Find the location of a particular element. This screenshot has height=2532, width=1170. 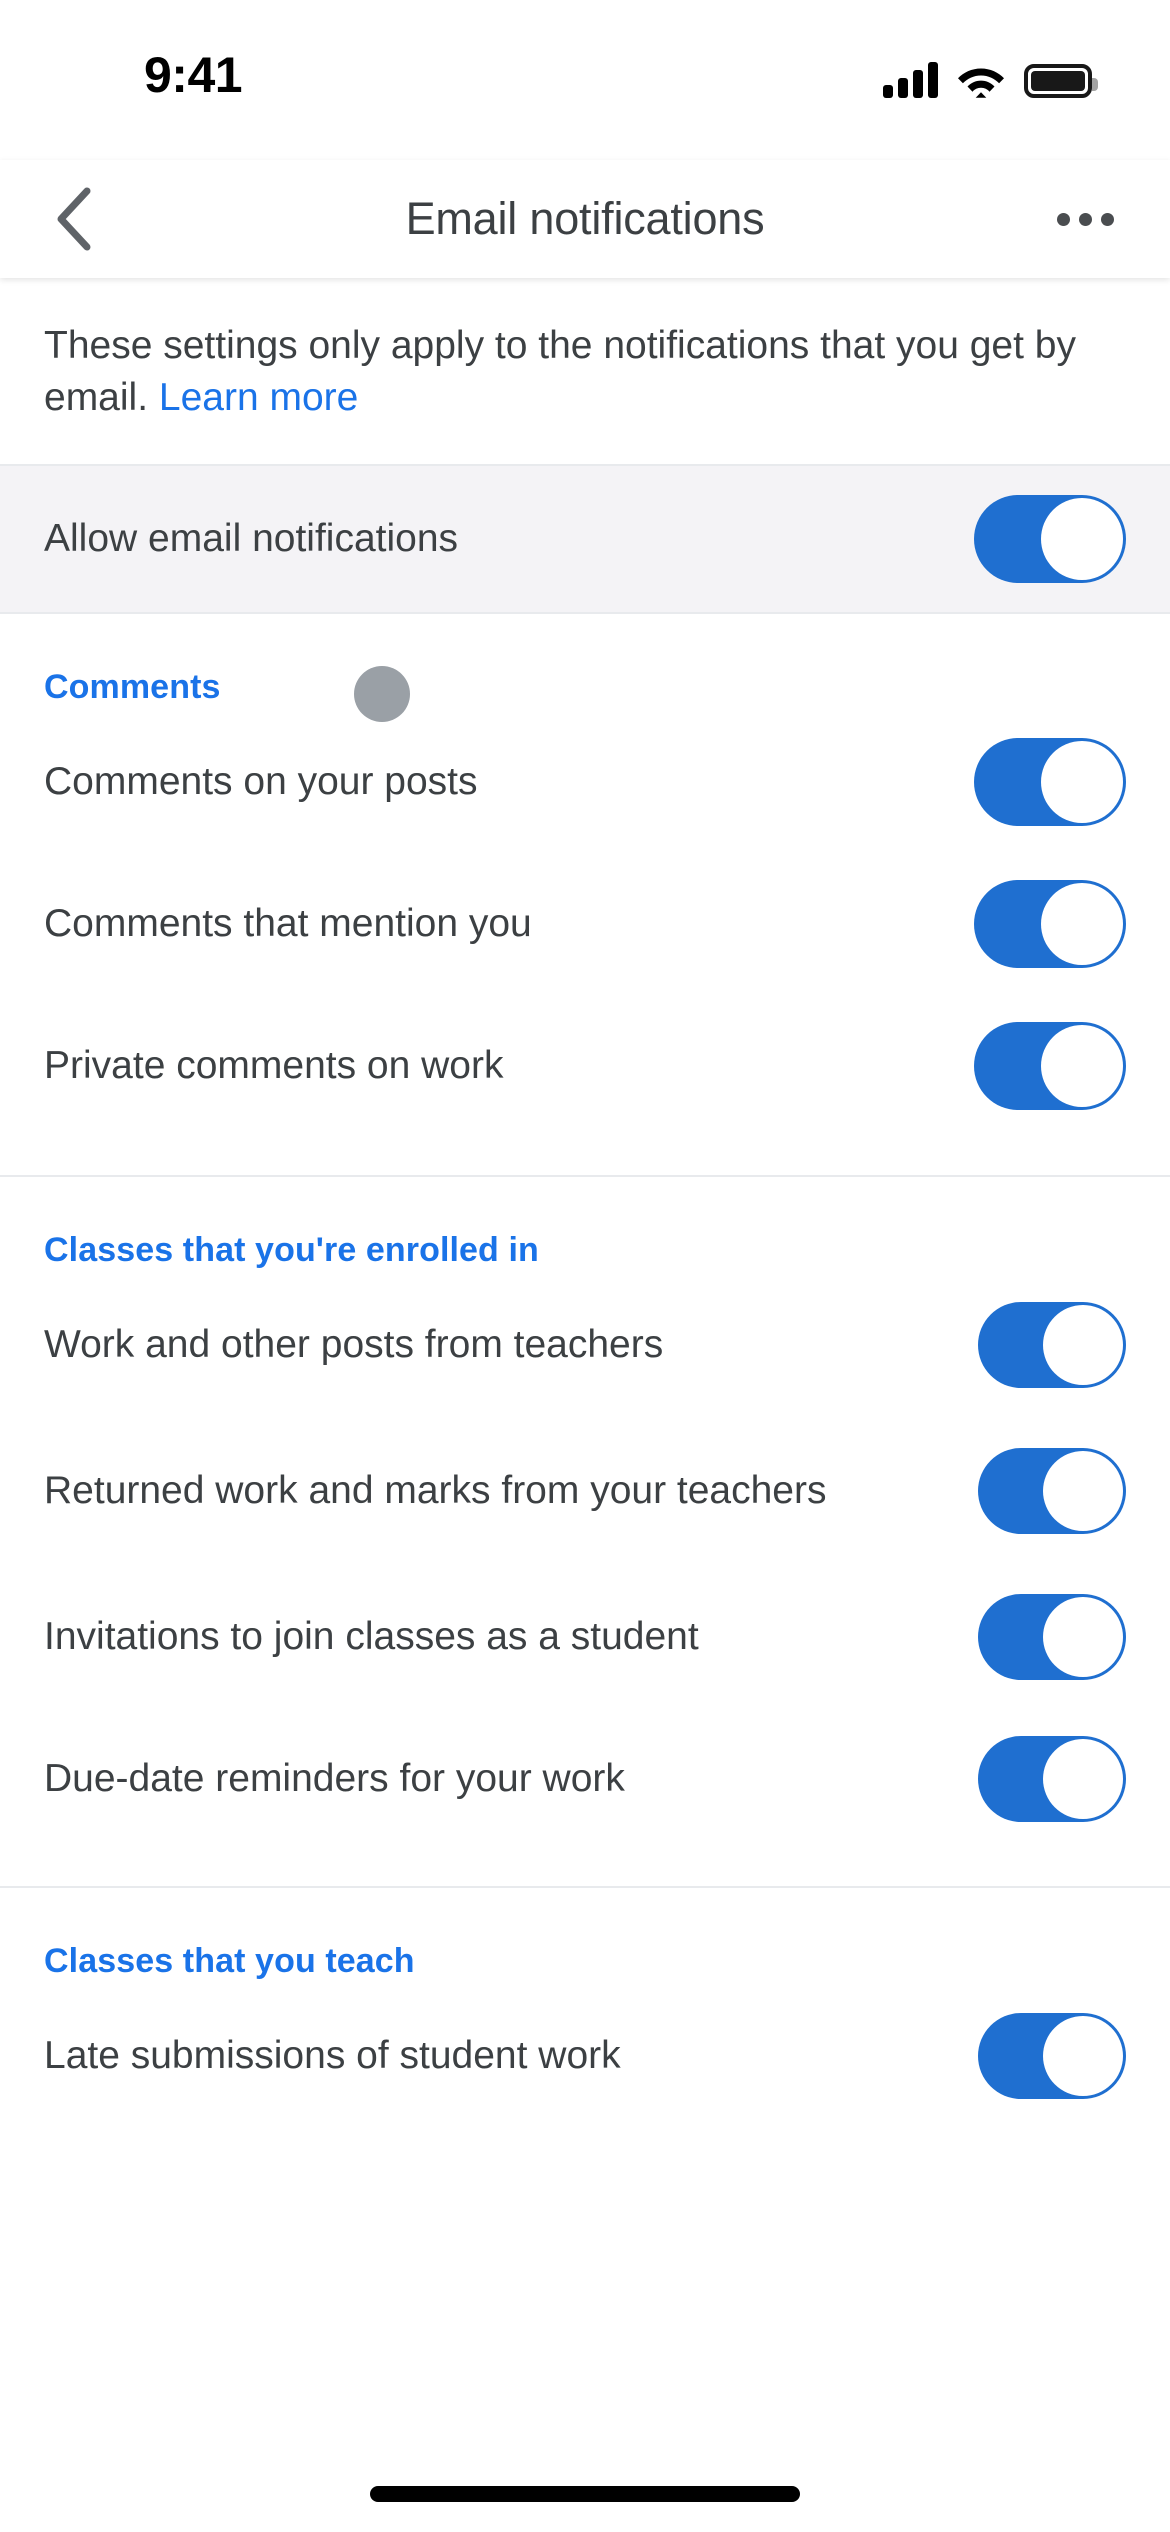

toggle-returned-work-and-marks is located at coordinates (1052, 1490).